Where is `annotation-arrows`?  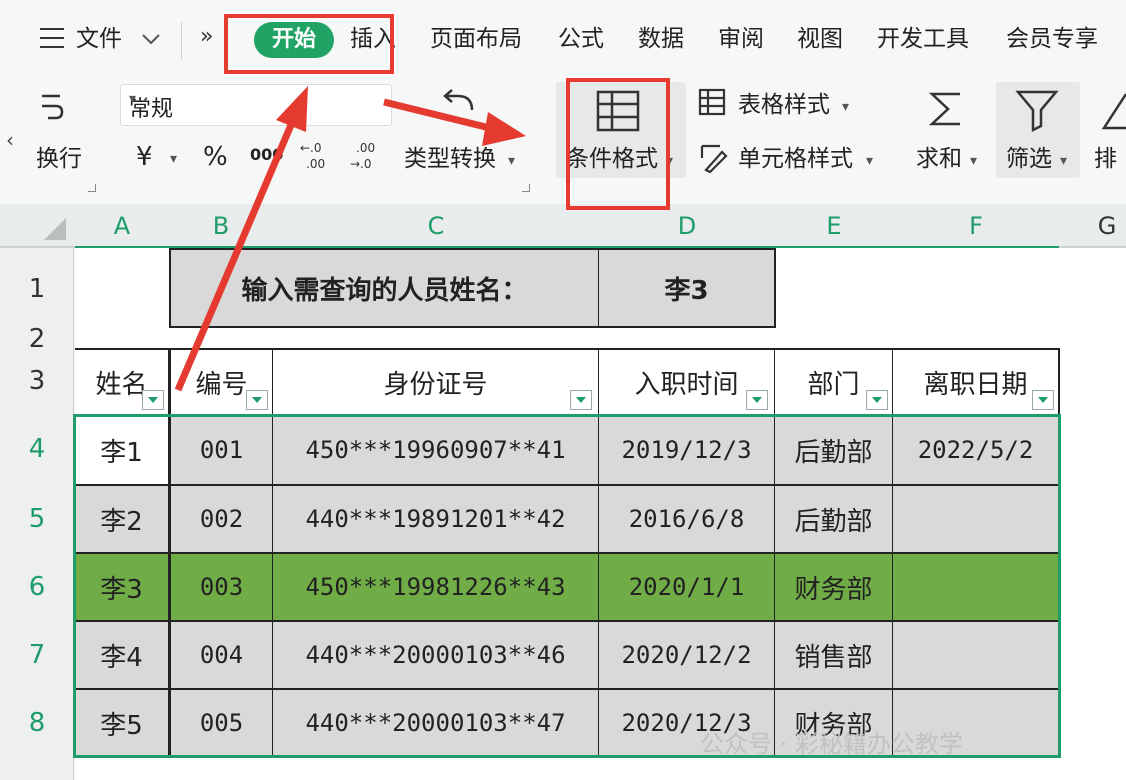 annotation-arrows is located at coordinates (350, 239).